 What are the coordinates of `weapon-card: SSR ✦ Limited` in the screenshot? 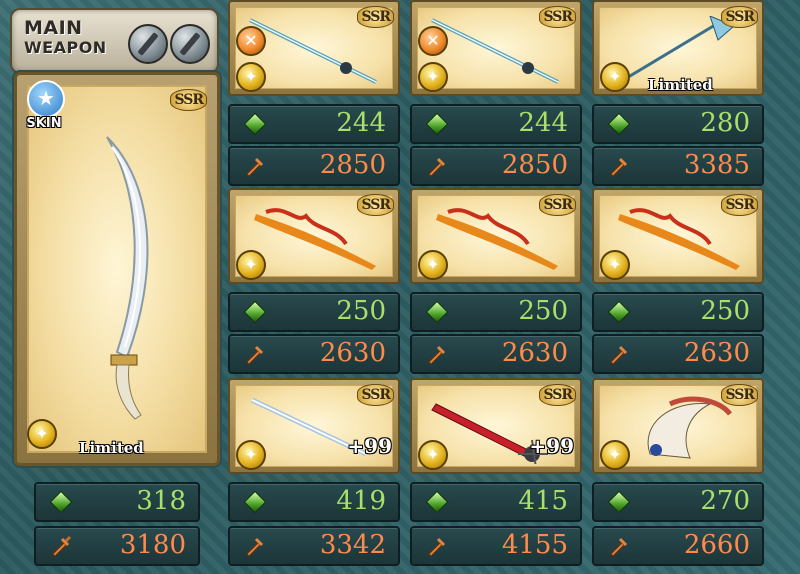 It's located at (678, 48).